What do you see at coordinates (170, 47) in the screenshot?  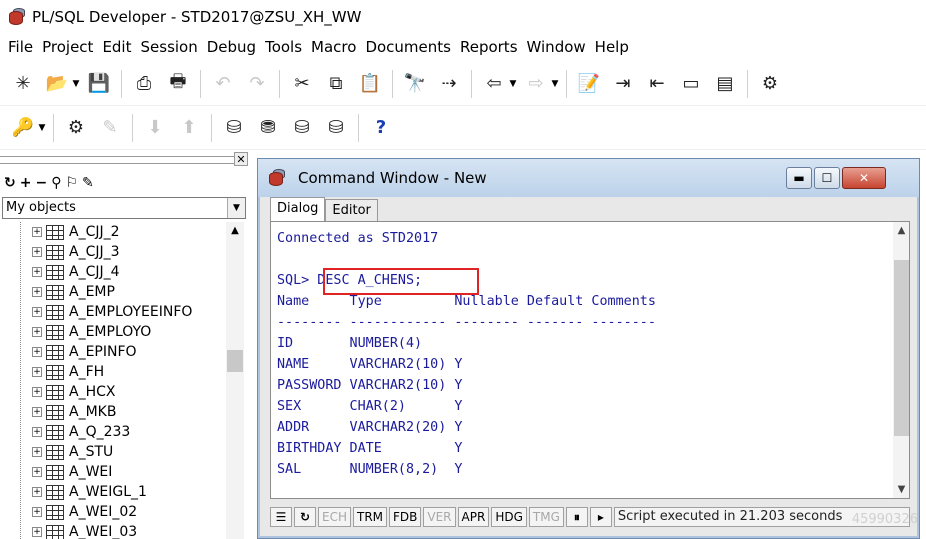 I see `menu-session: Session` at bounding box center [170, 47].